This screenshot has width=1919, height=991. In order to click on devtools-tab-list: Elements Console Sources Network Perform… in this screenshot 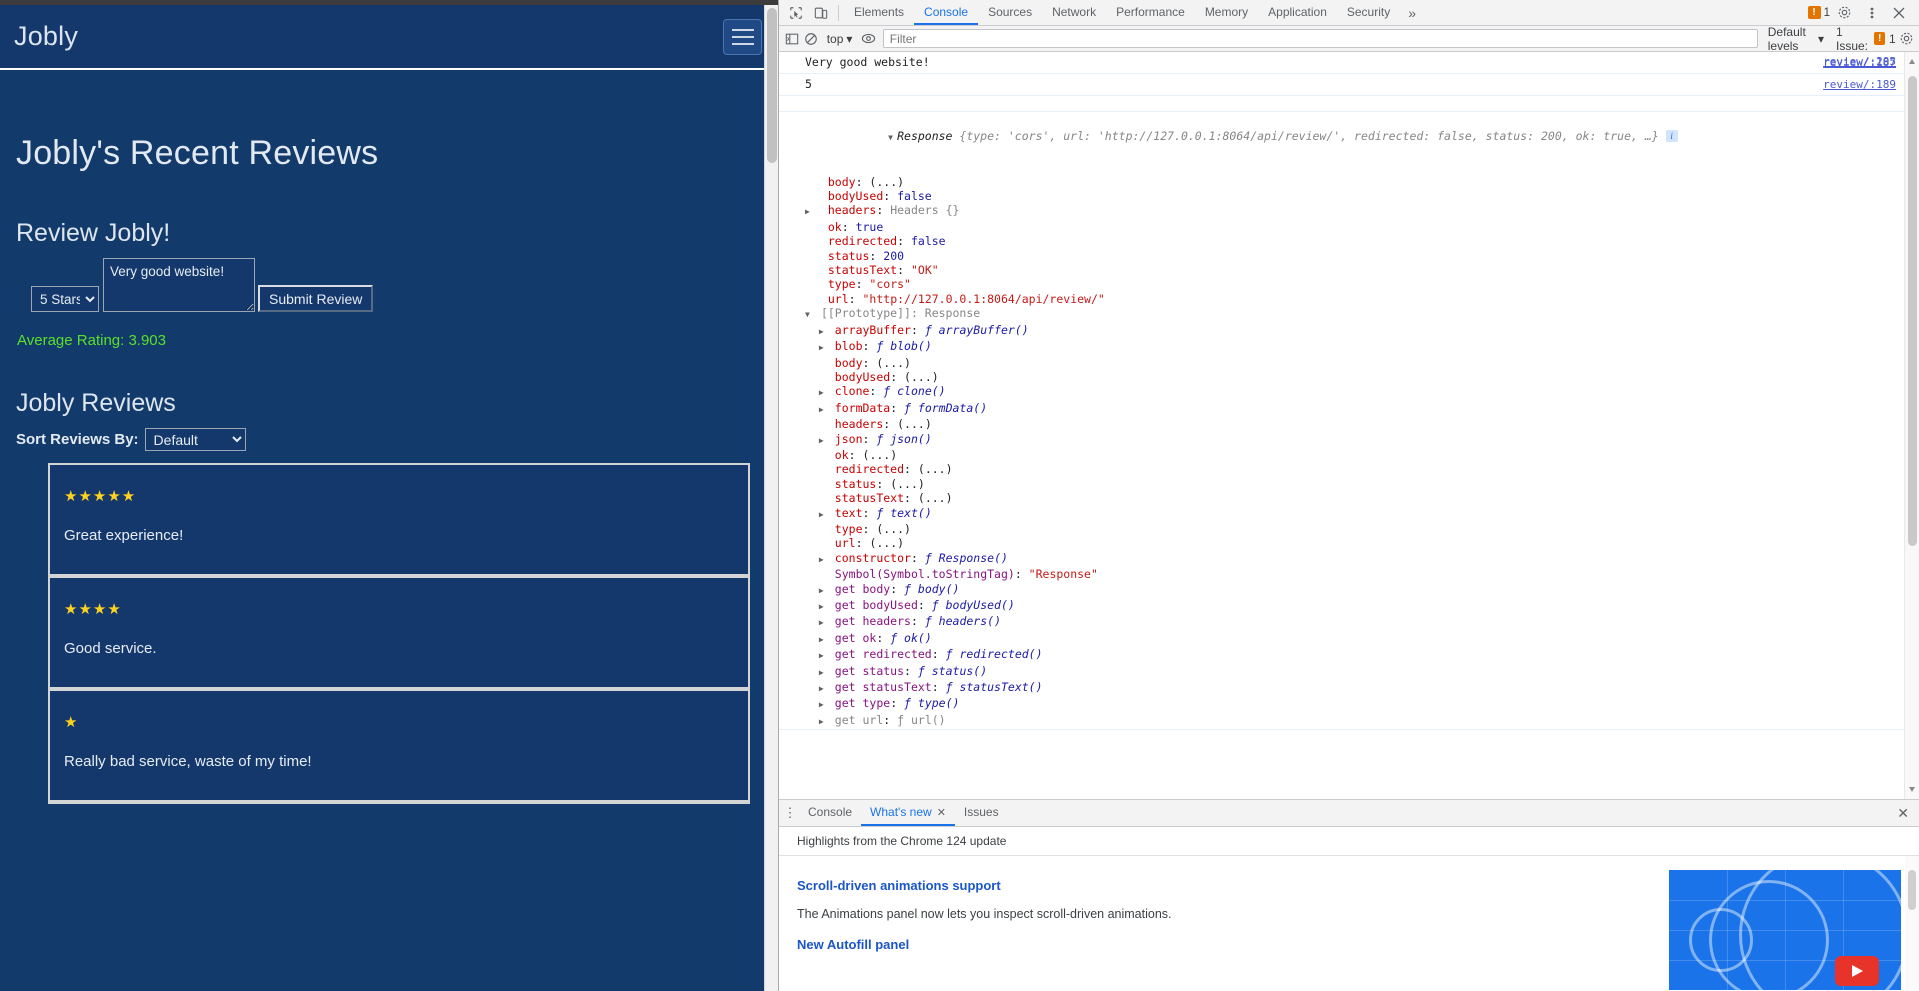, I will do `click(1134, 12)`.